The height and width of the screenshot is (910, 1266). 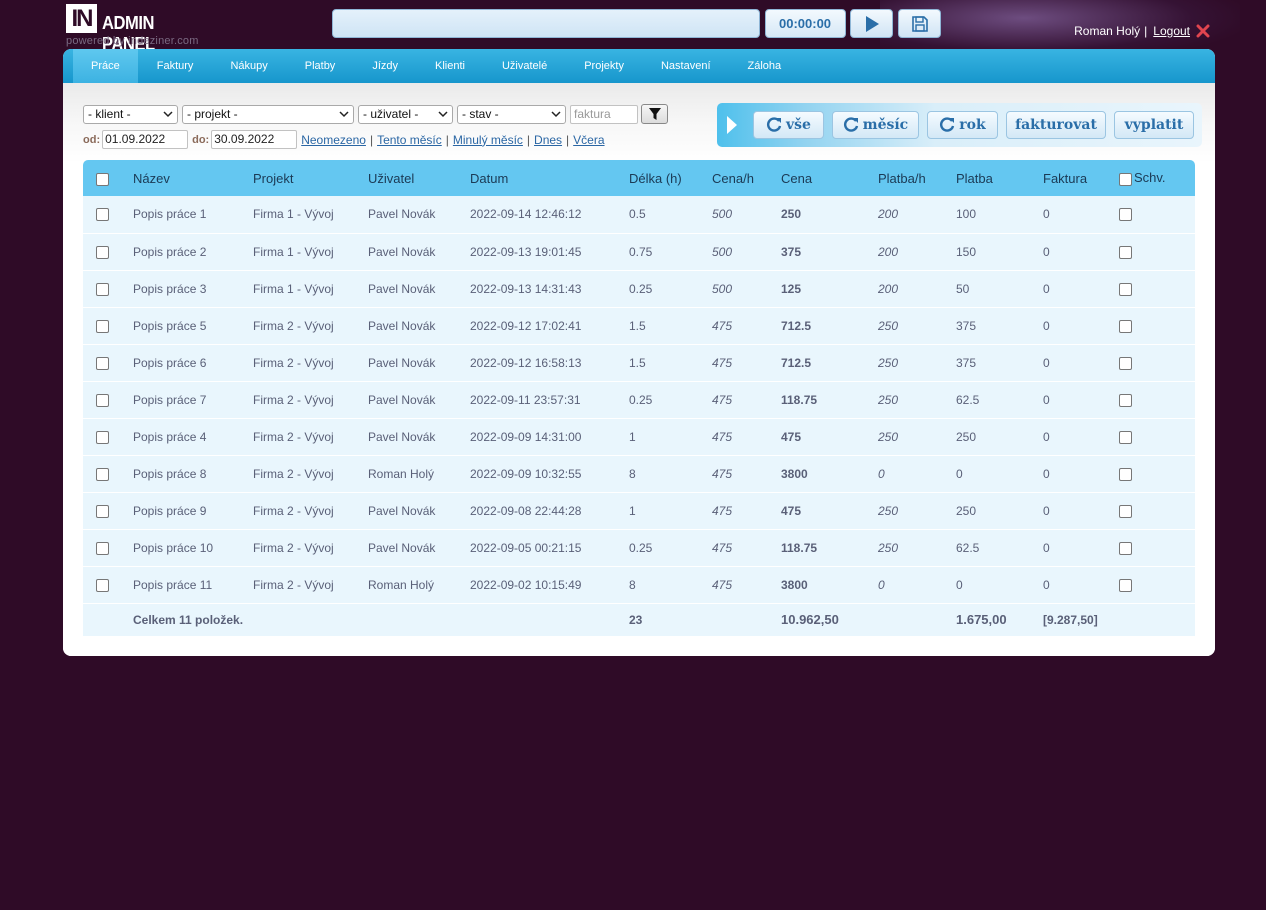 I want to click on tab-nakupy: Nákupy, so click(x=248, y=66).